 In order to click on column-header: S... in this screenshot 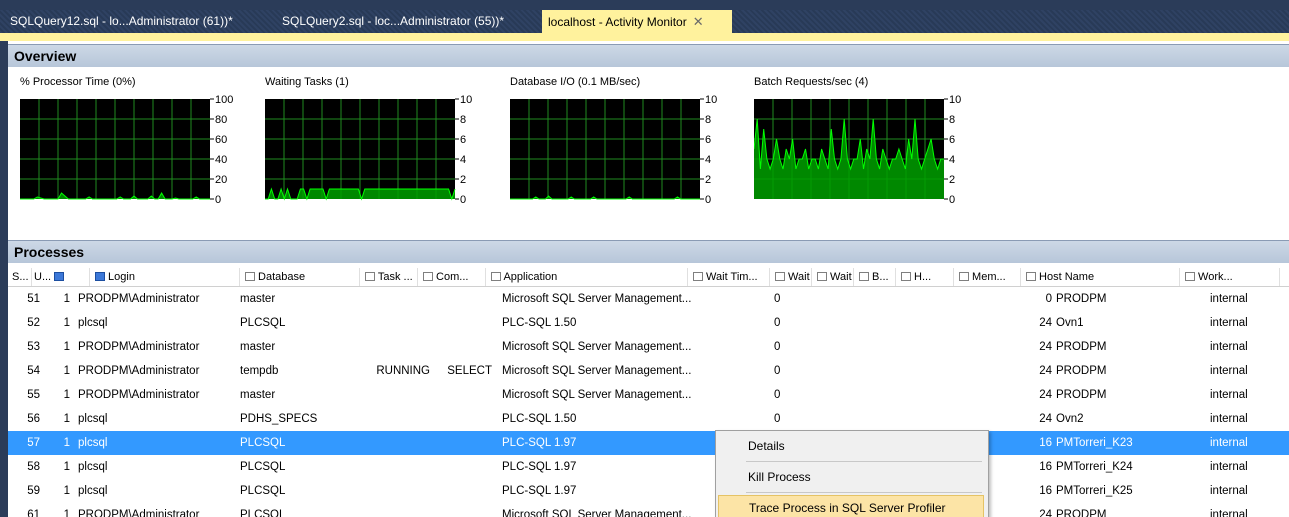, I will do `click(21, 277)`.